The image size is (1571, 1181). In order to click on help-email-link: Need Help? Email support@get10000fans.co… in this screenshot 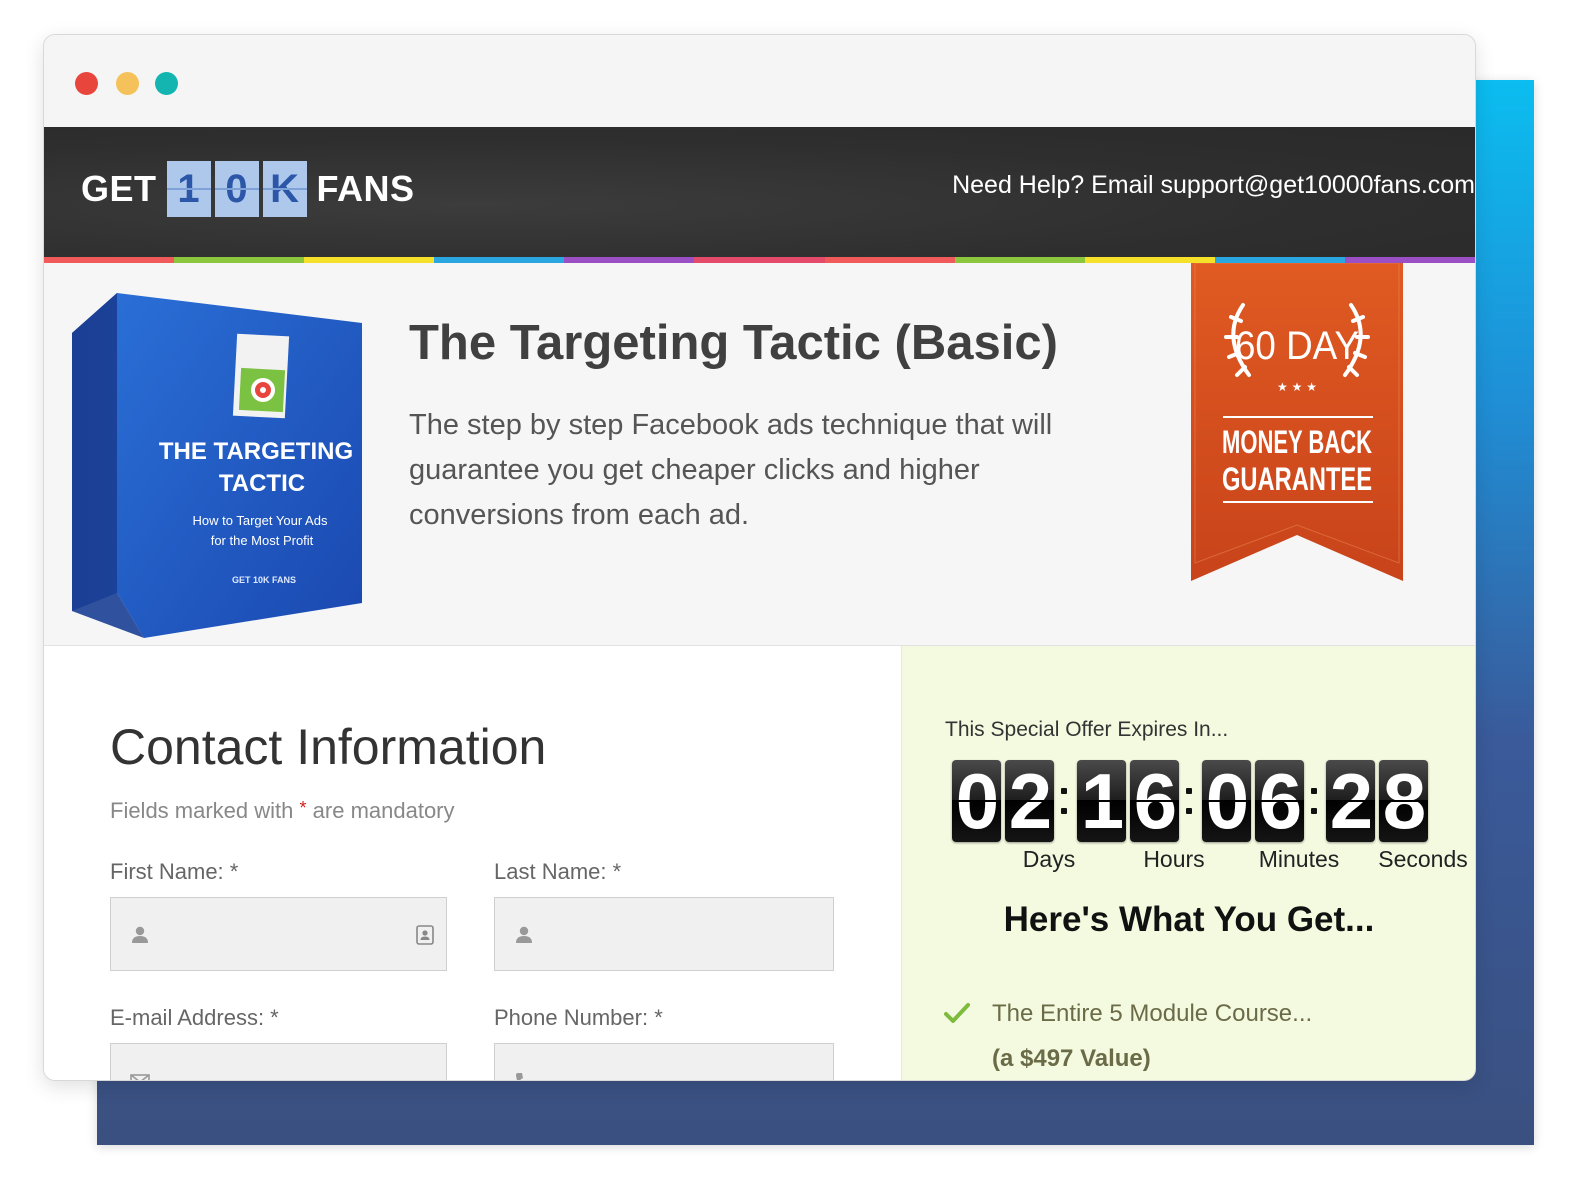, I will do `click(1213, 185)`.